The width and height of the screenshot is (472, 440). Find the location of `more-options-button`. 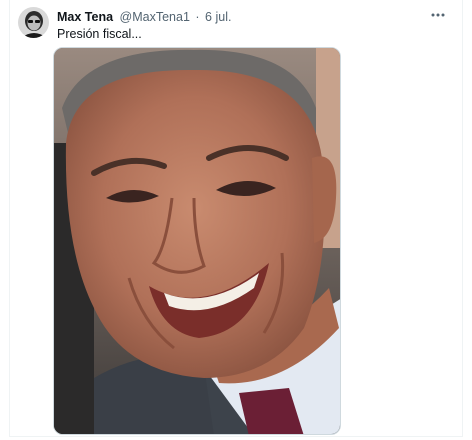

more-options-button is located at coordinates (438, 15).